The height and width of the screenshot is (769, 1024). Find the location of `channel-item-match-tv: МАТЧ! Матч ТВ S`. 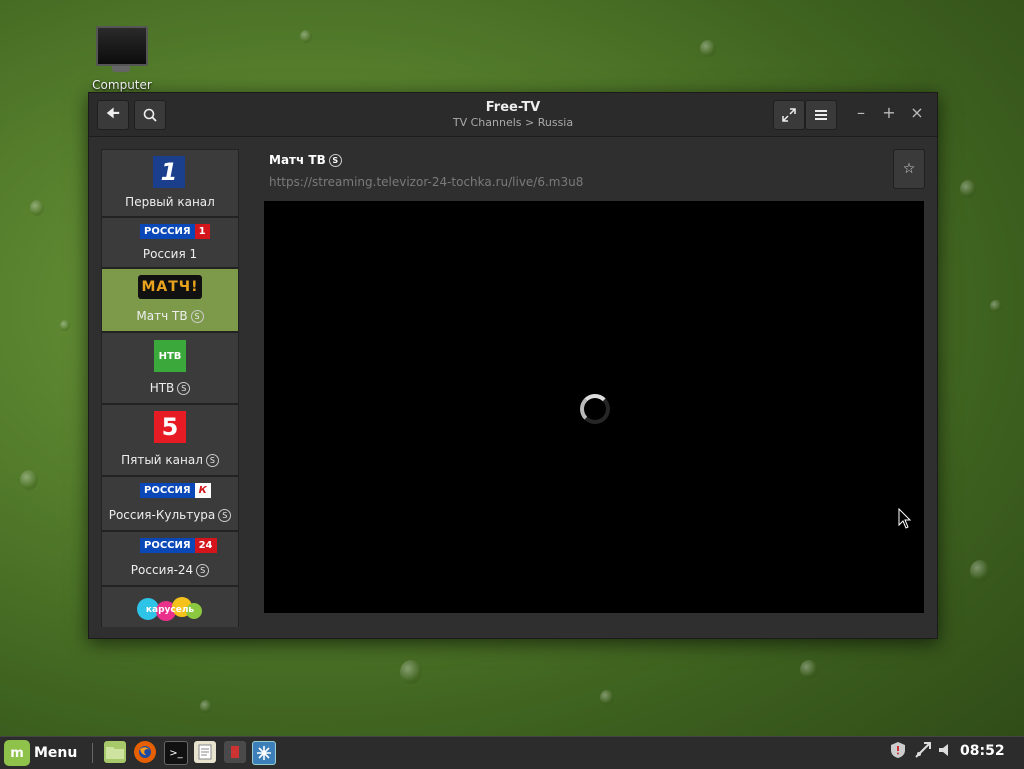

channel-item-match-tv: МАТЧ! Матч ТВ S is located at coordinates (170, 300).